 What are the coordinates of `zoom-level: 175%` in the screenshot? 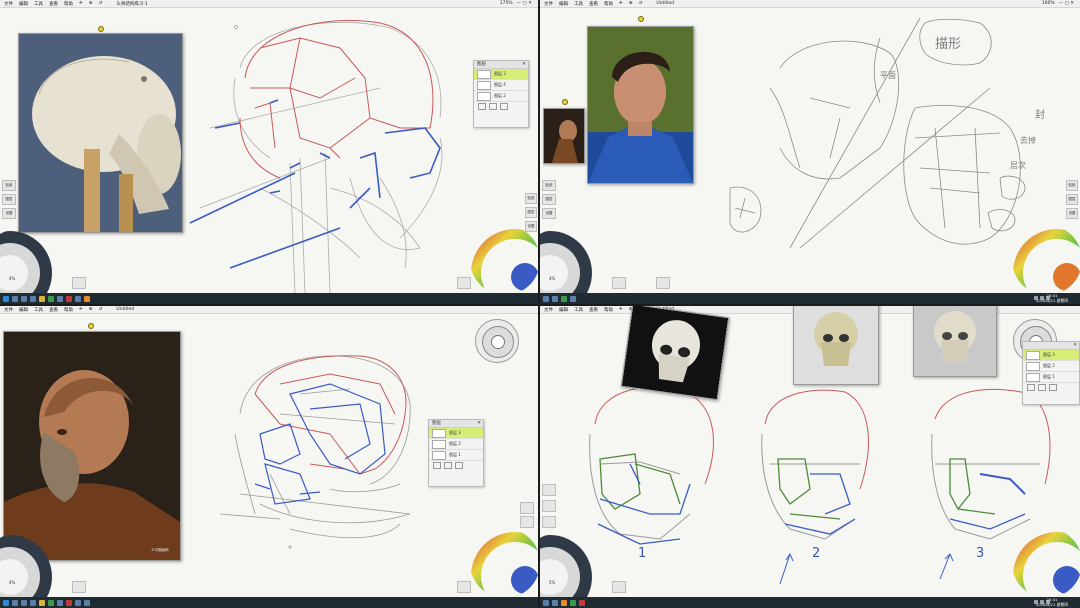 It's located at (506, 3).